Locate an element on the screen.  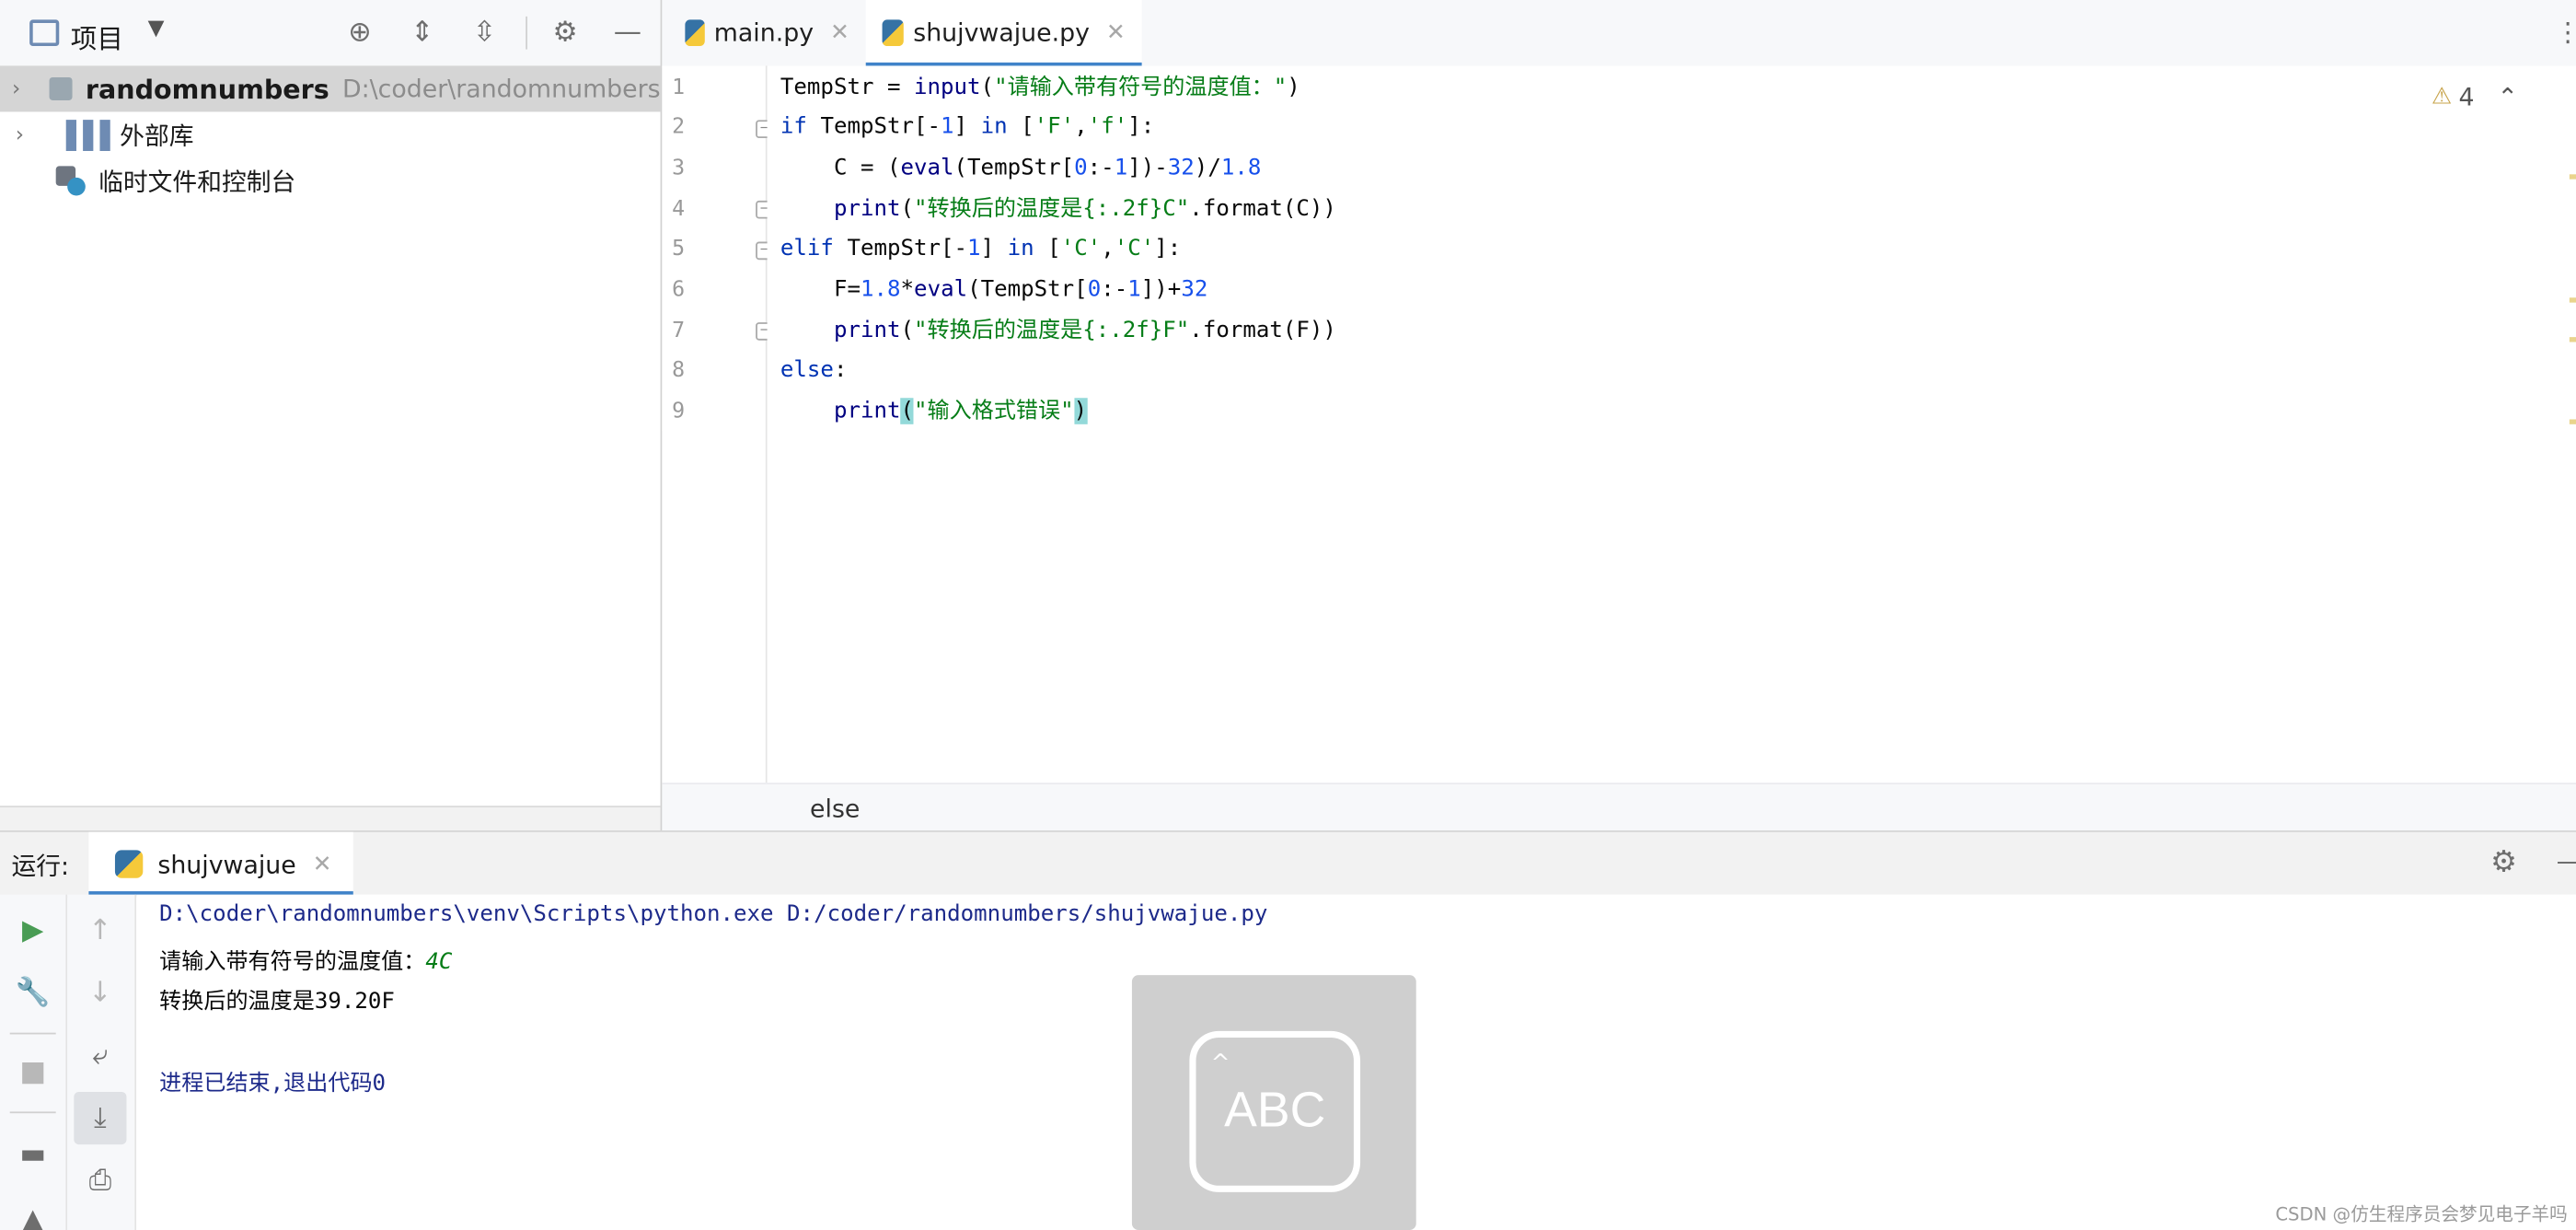
code-line-8: else: is located at coordinates (814, 370).